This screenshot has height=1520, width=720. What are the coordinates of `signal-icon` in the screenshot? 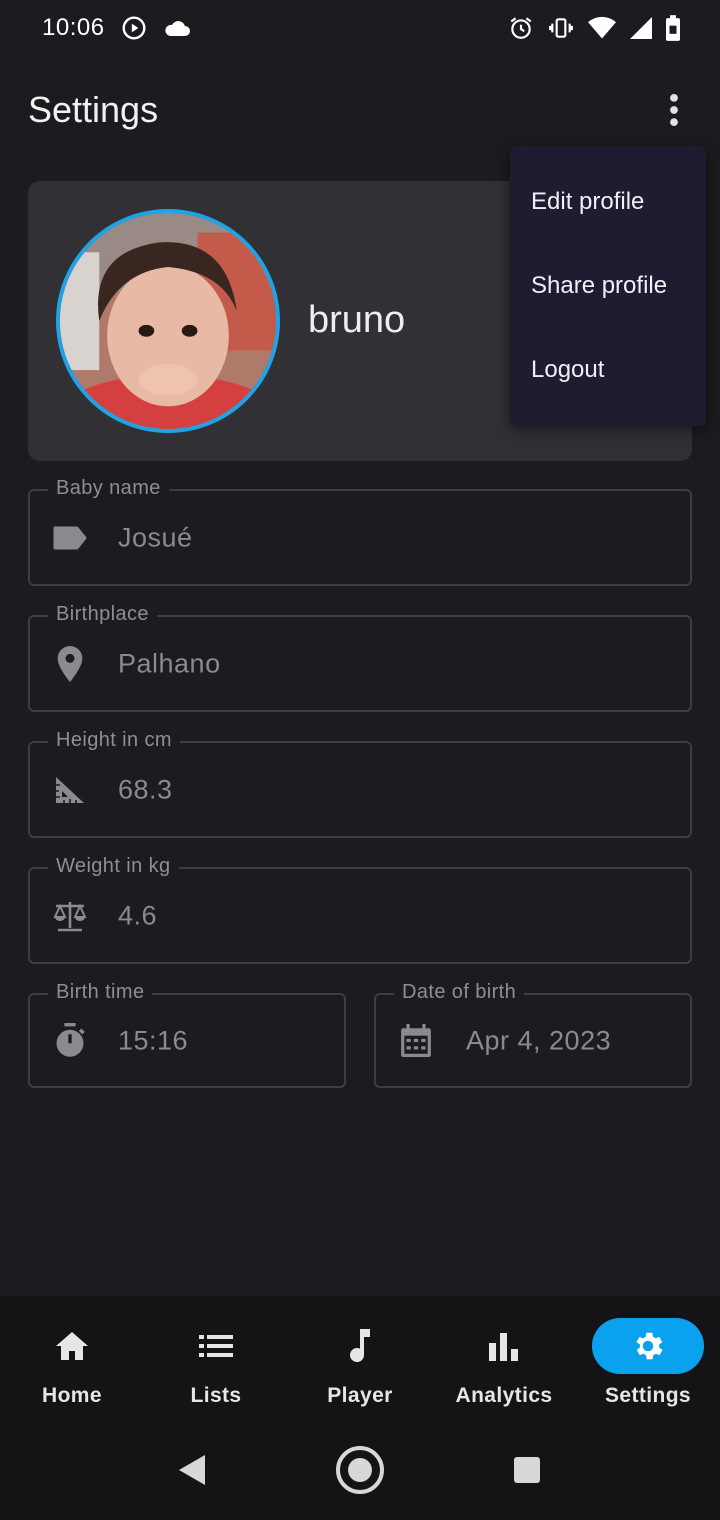 It's located at (641, 28).